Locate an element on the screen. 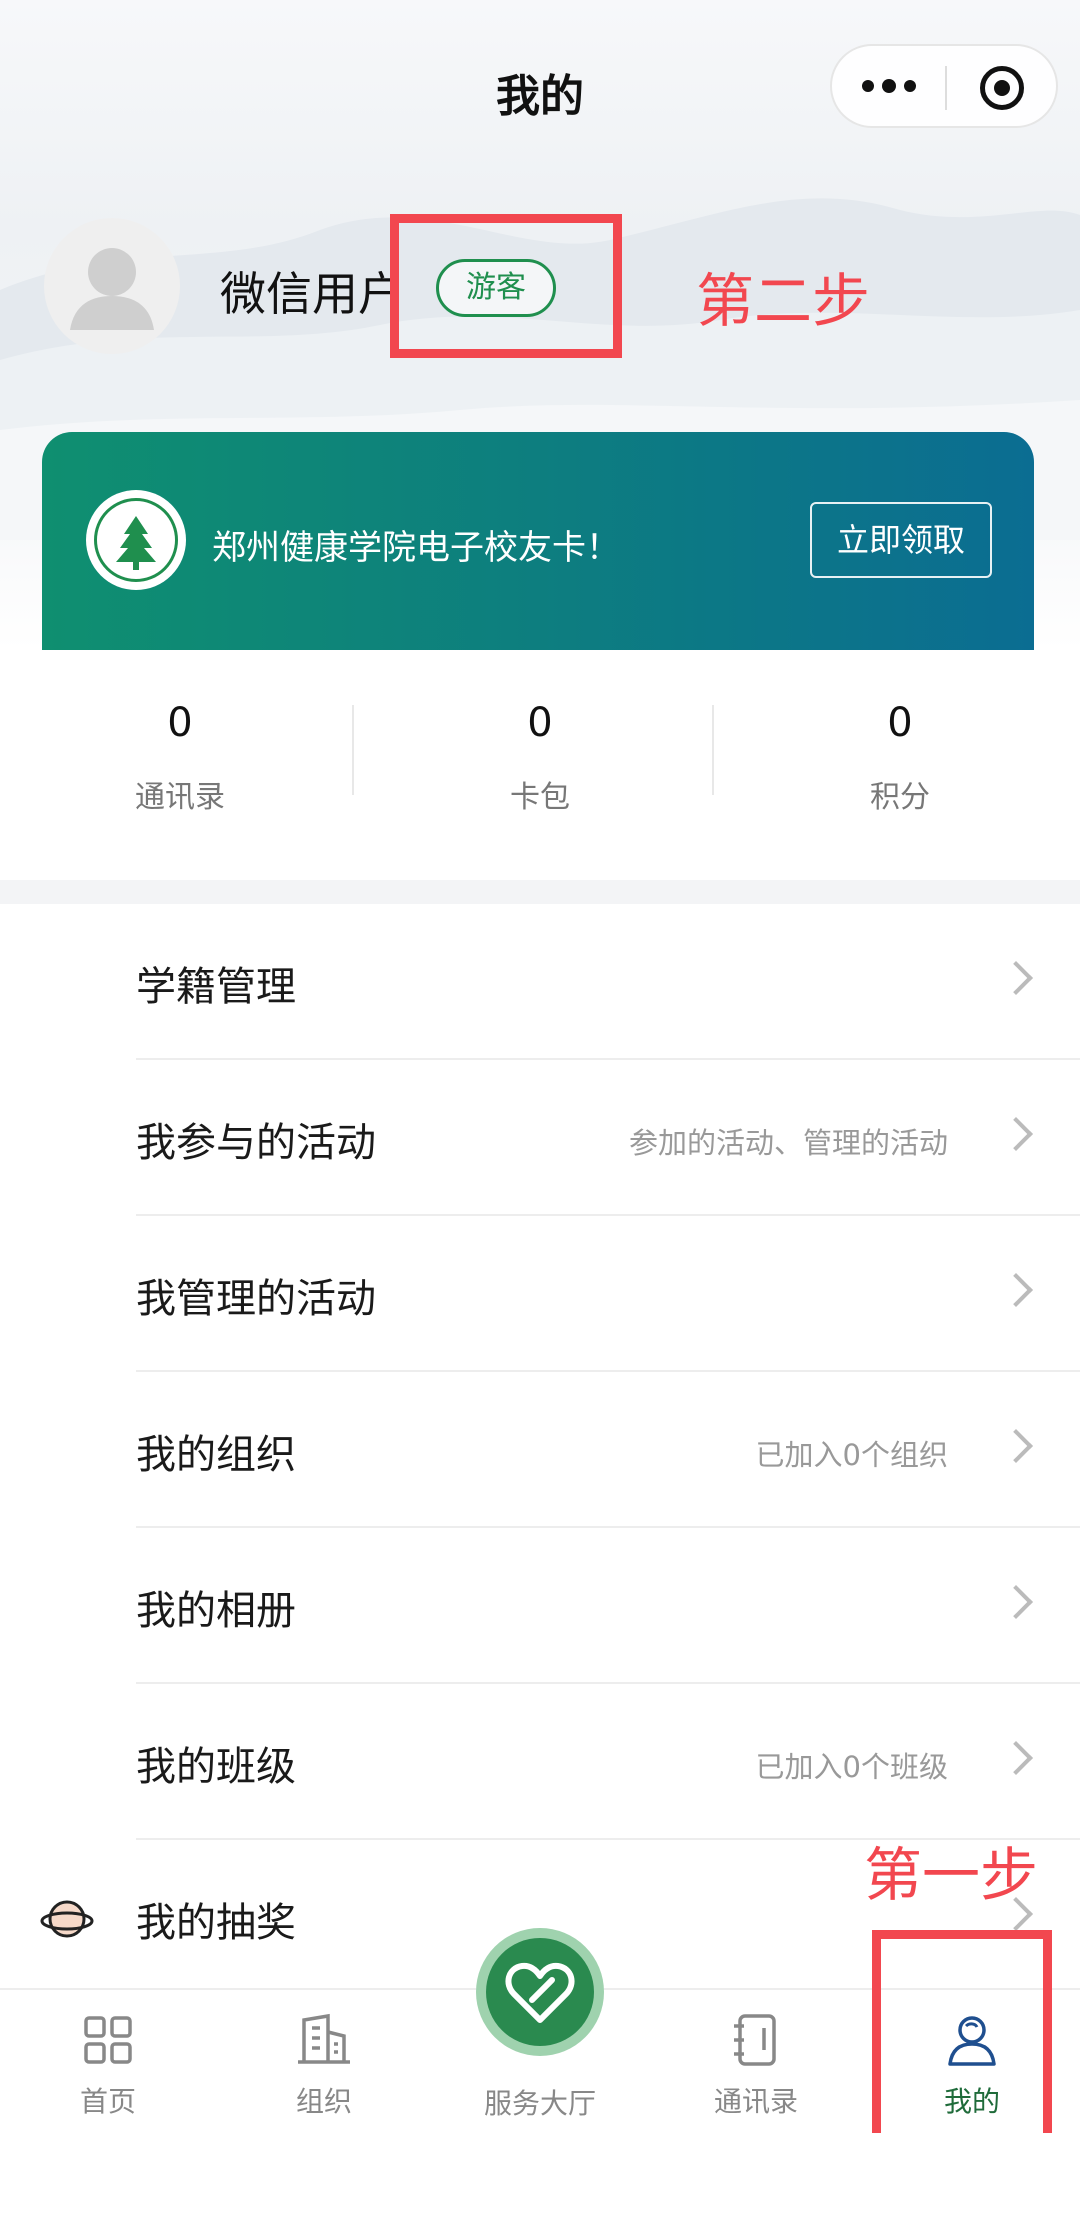  stat-cards: 0 卡包 is located at coordinates (540, 758).